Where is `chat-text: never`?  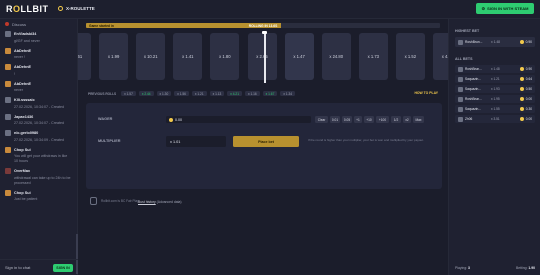 chat-text: never is located at coordinates (18, 90).